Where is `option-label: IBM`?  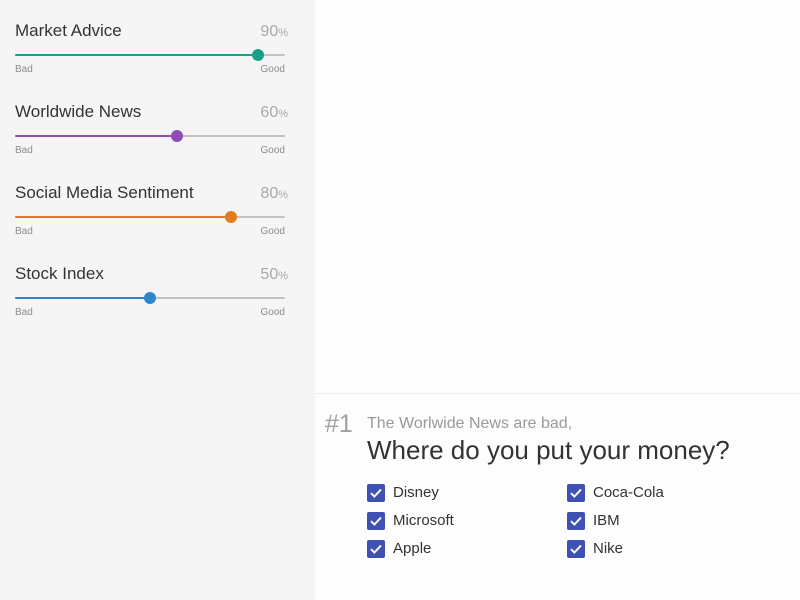 option-label: IBM is located at coordinates (606, 520).